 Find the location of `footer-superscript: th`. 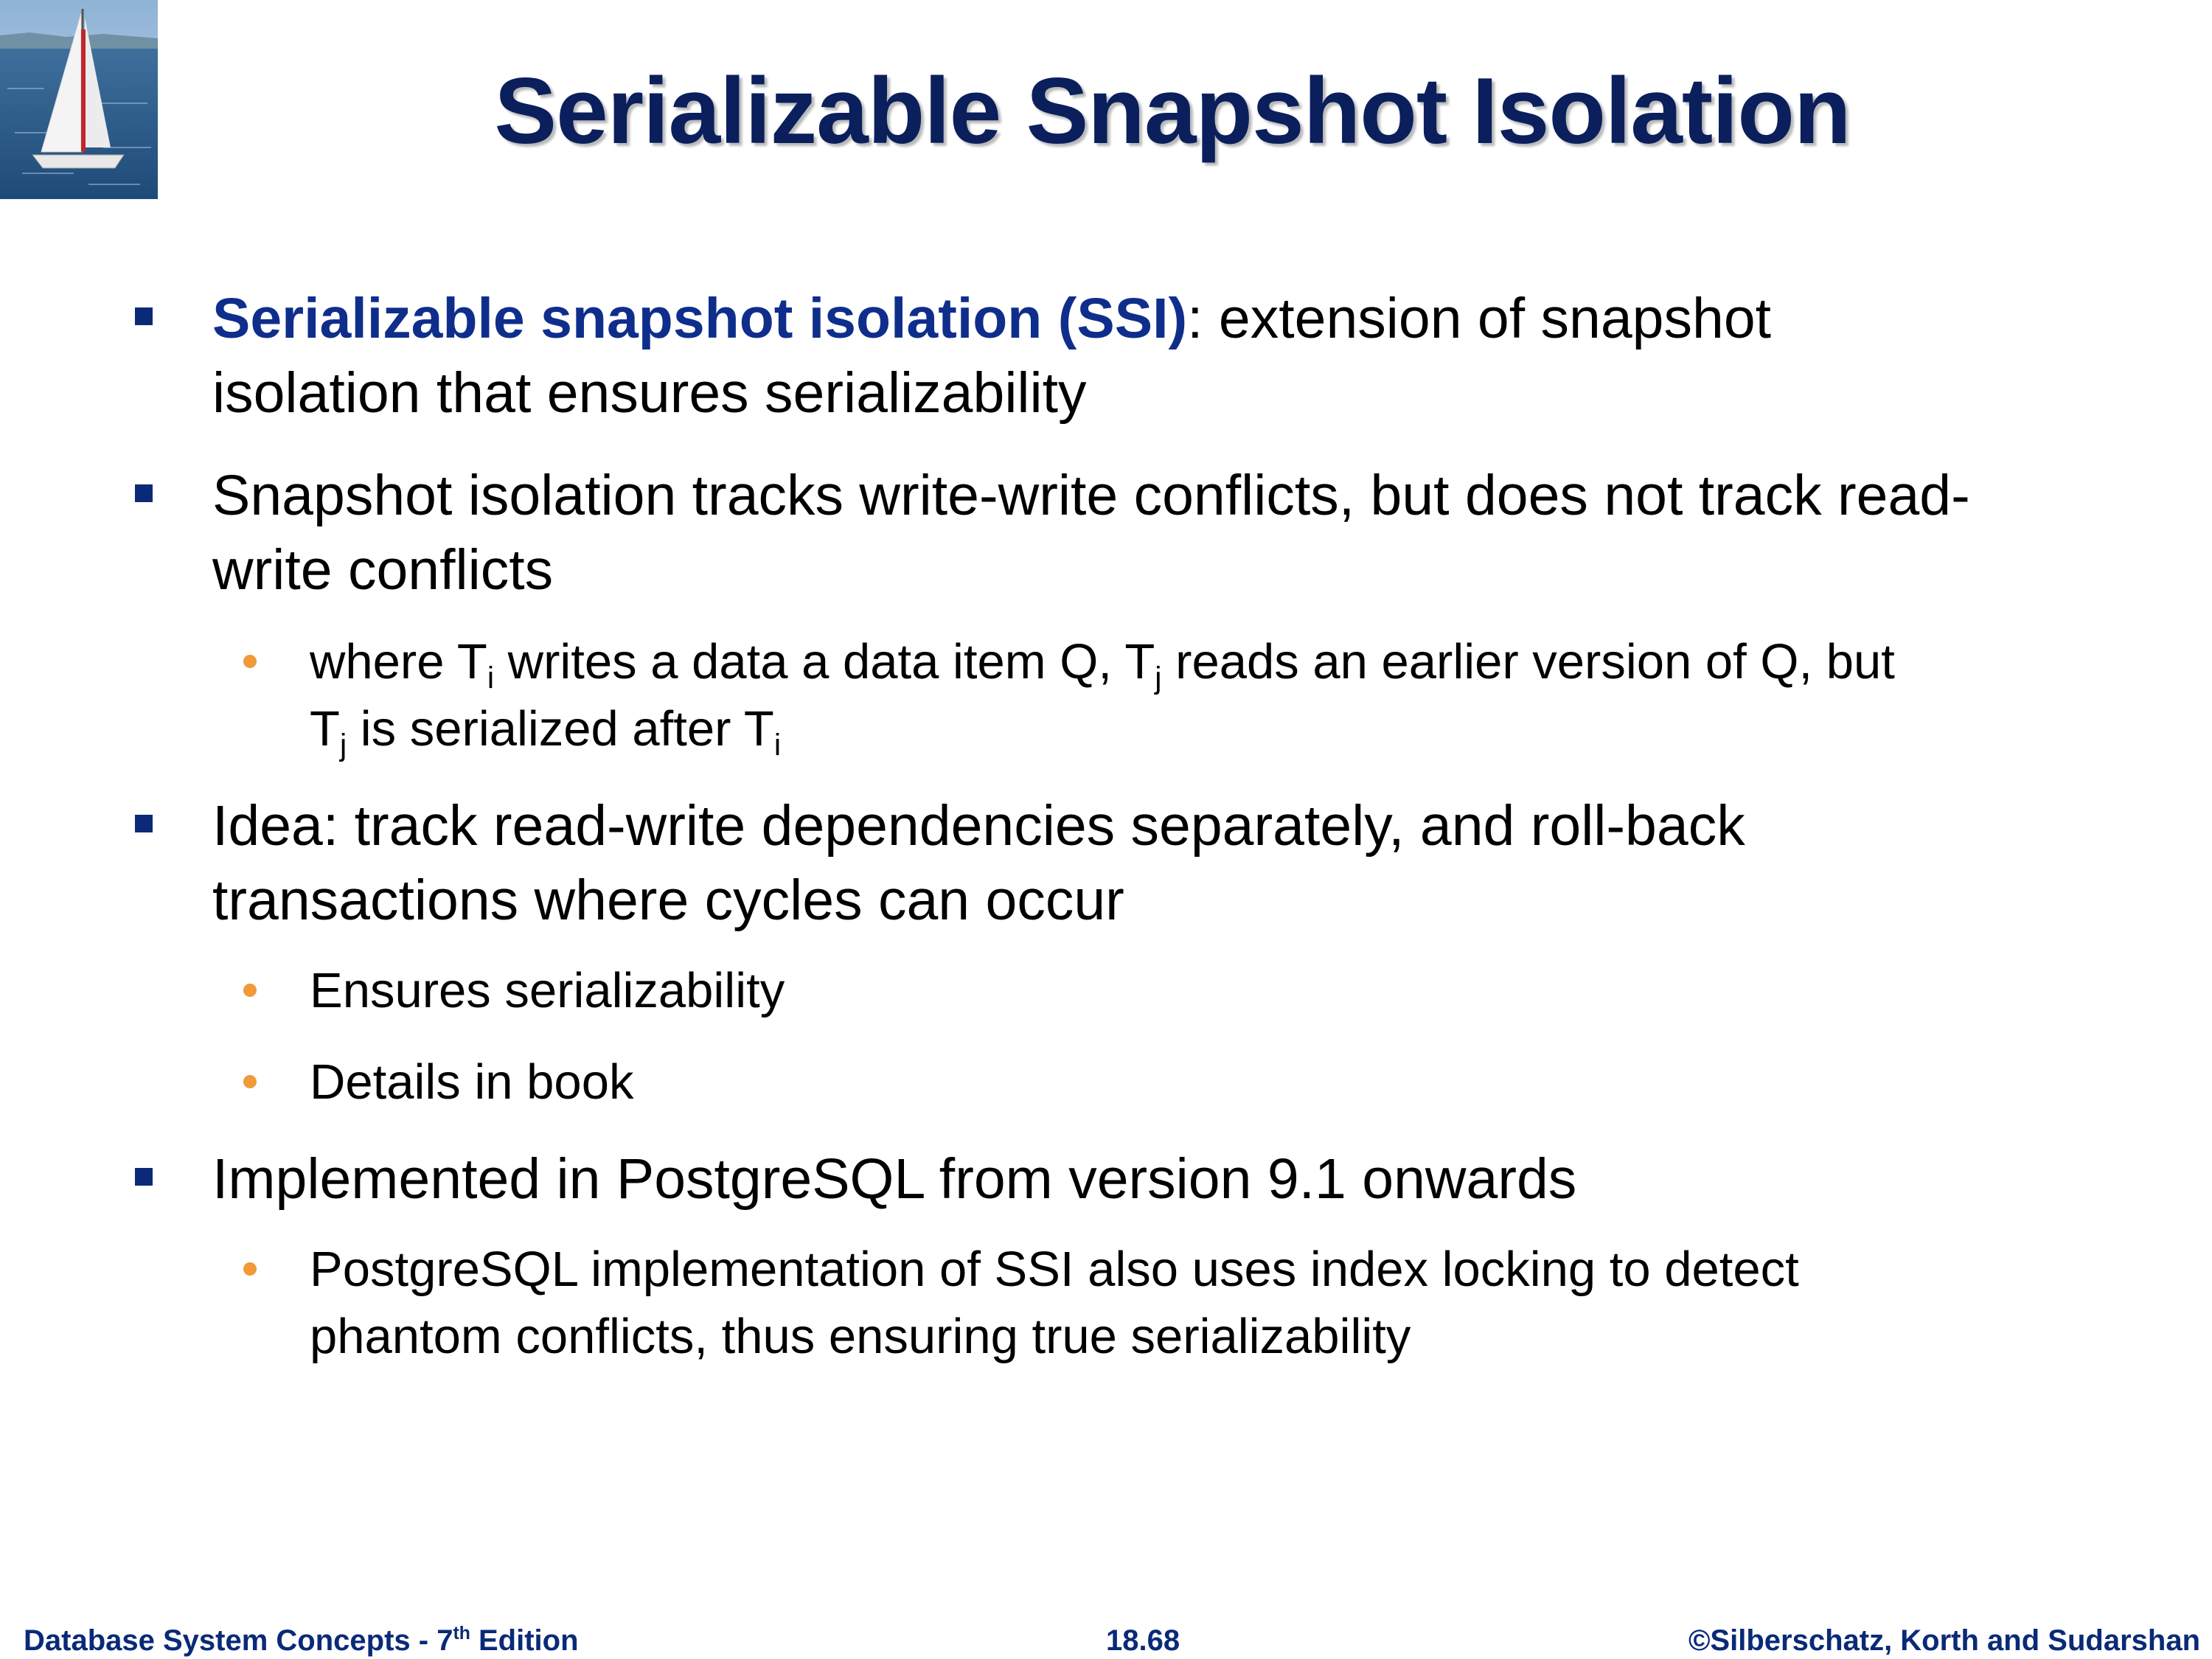

footer-superscript: th is located at coordinates (461, 1634).